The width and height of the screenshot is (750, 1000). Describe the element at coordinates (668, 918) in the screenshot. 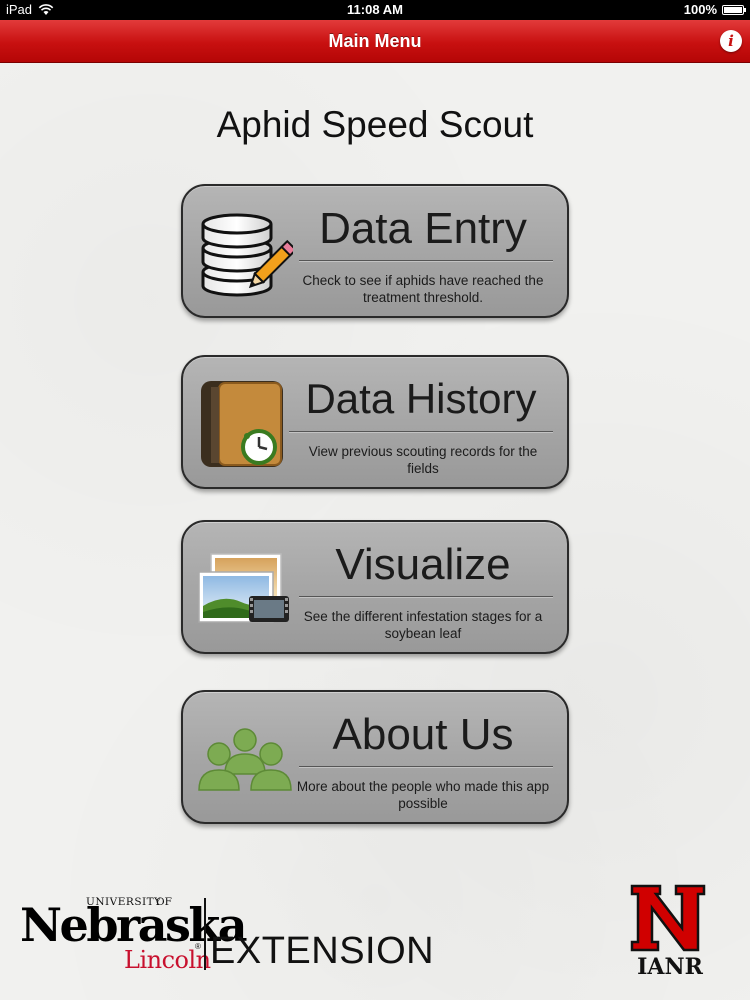

I see `nebraska-n-icon` at that location.